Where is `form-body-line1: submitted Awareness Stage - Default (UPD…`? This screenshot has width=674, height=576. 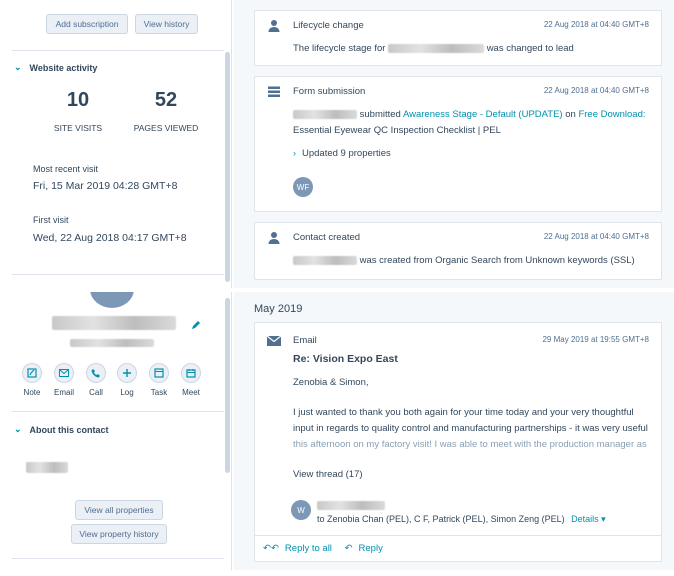
form-body-line1: submitted Awareness Stage - Default (UPD… is located at coordinates (469, 114).